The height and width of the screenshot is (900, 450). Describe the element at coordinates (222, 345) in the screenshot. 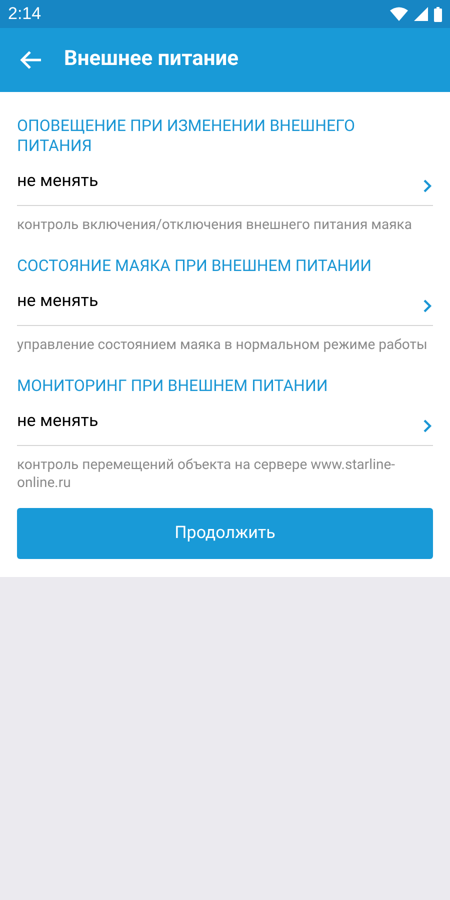

I see `setting-hint: управление состоянием маяка в нормальном режиме работы` at that location.